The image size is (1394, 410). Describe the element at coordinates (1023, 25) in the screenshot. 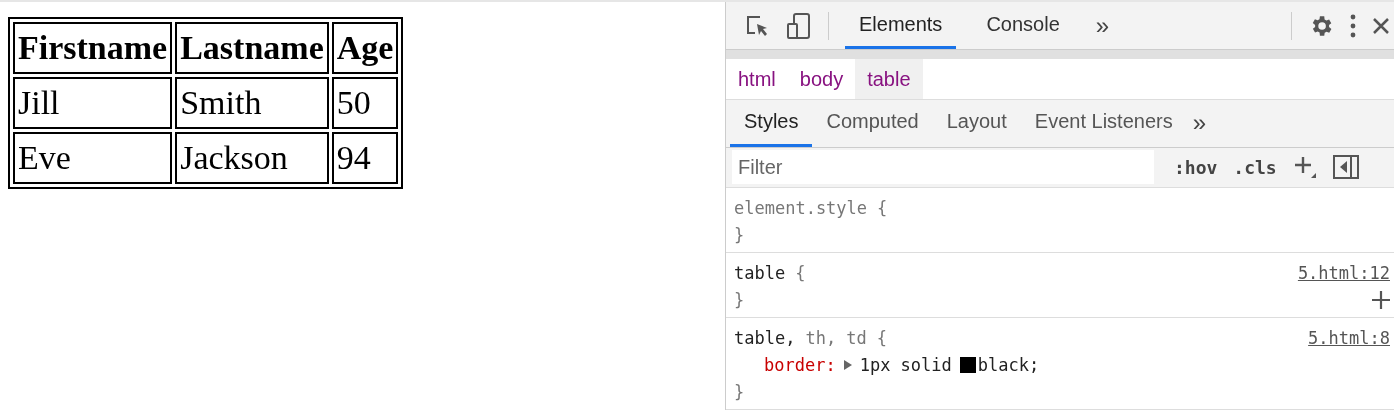

I see `panel-tab: Console` at that location.